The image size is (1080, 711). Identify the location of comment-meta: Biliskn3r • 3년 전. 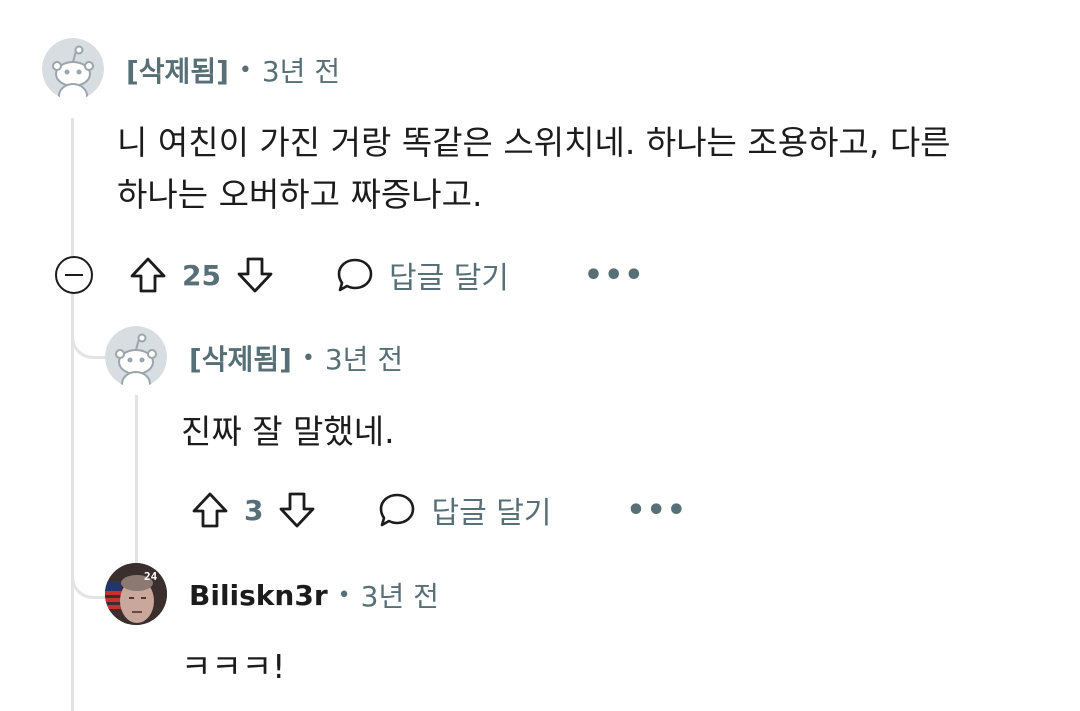
(314, 595).